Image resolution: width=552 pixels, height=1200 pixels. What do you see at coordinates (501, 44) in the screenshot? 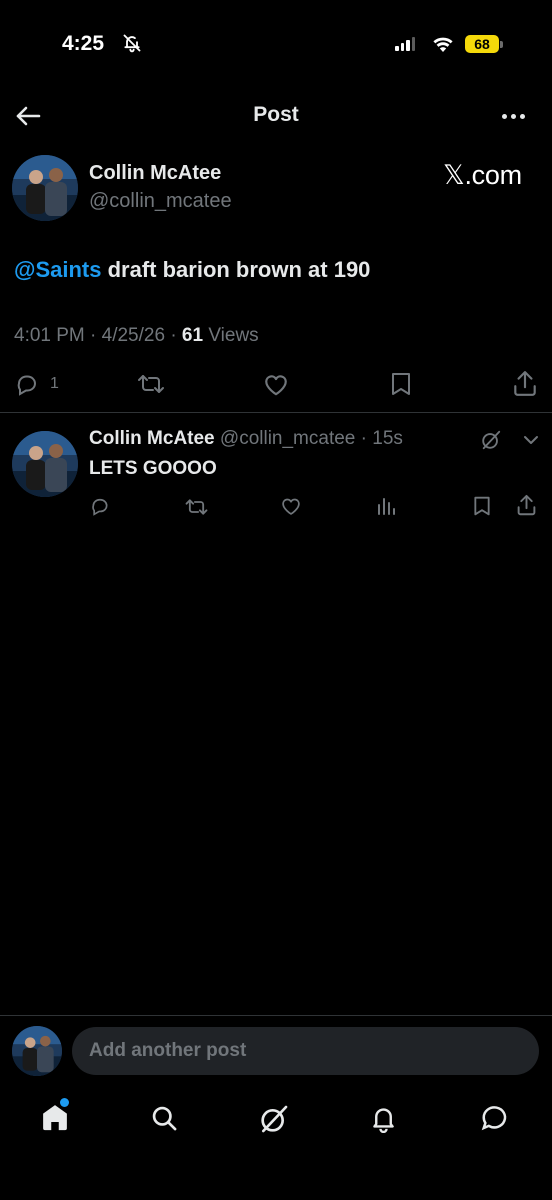
I see `battery-tip` at bounding box center [501, 44].